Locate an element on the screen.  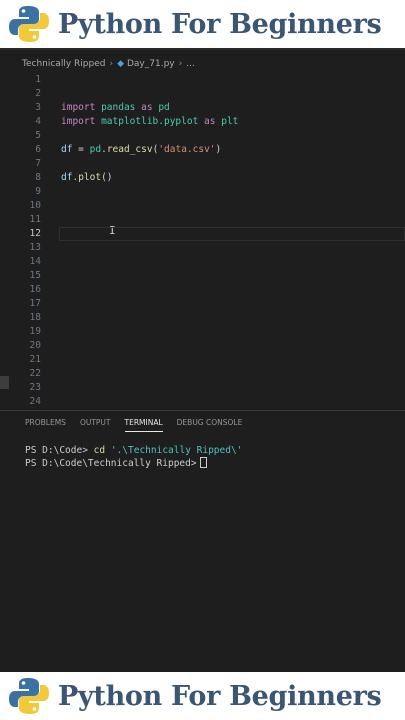
tab-output: OUTPUT is located at coordinates (95, 425).